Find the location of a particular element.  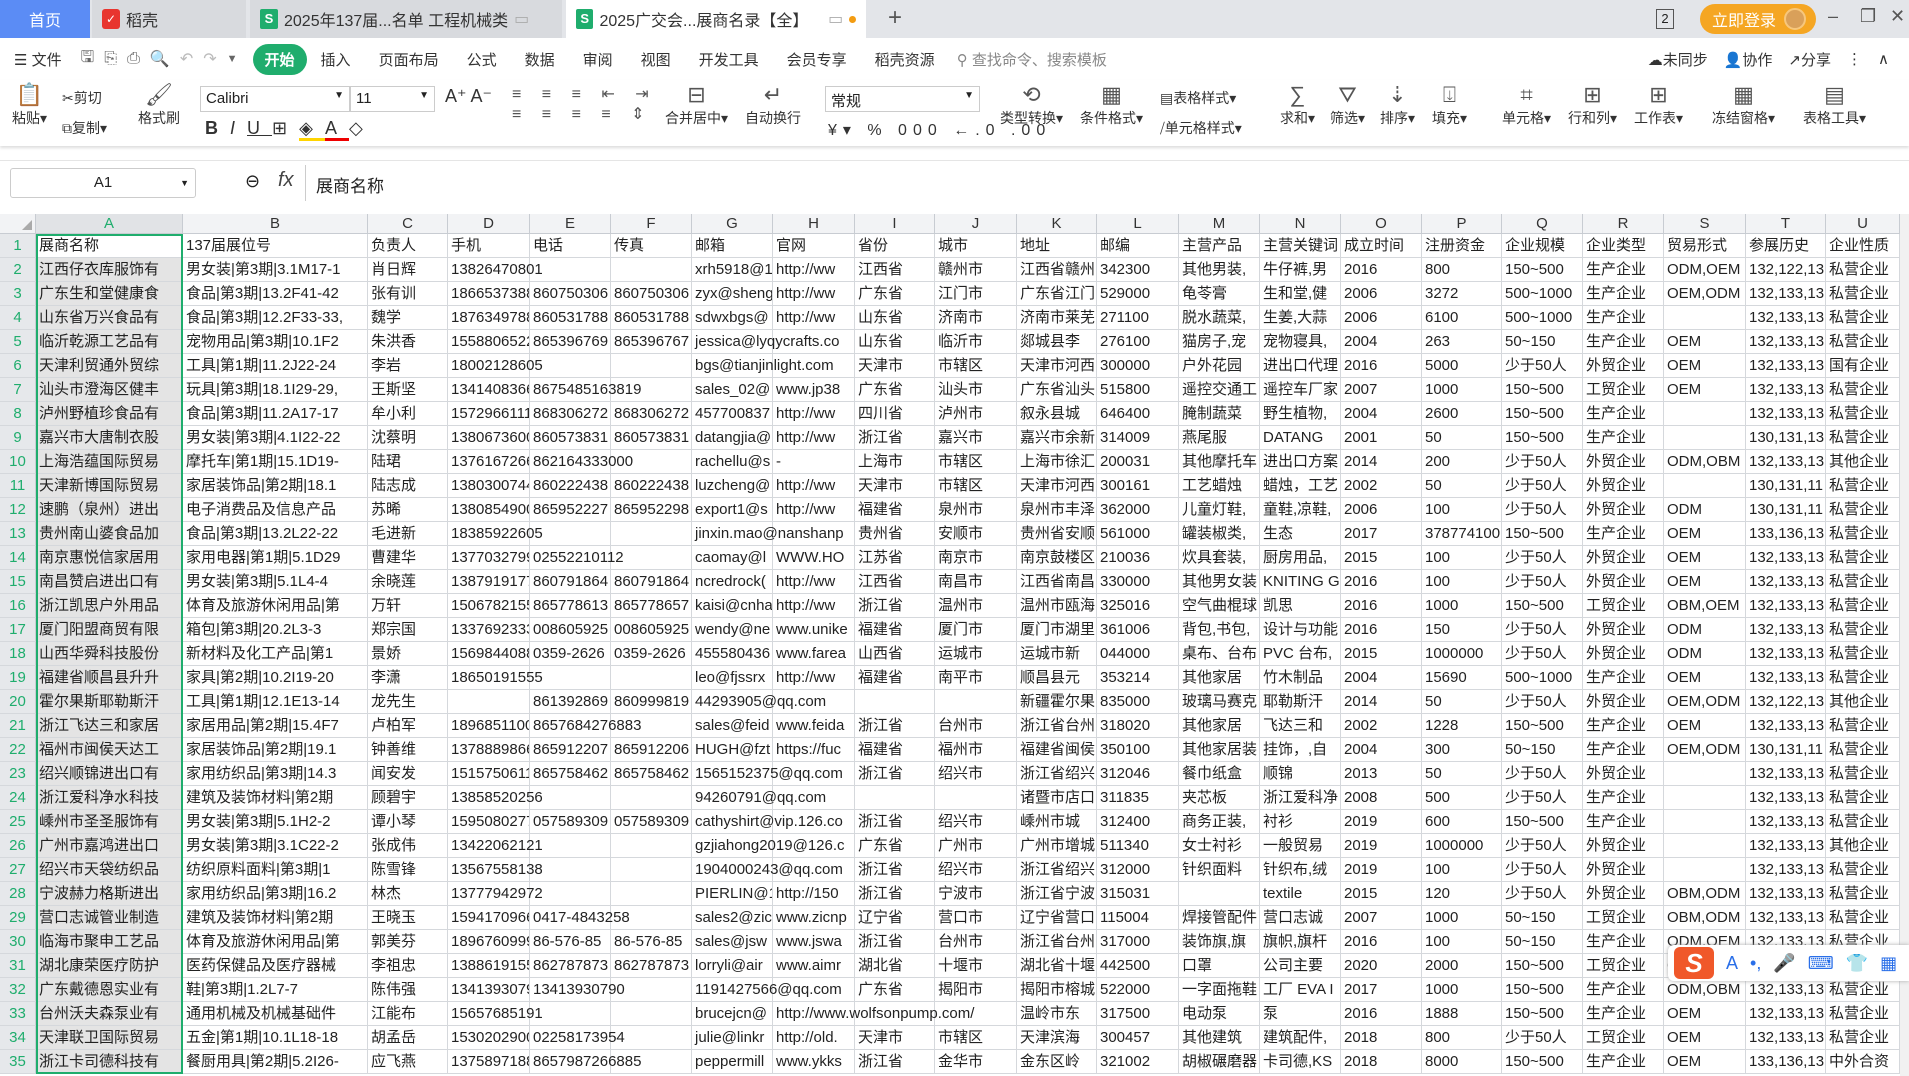

cell-R24: 生产企业 is located at coordinates (1623, 798).